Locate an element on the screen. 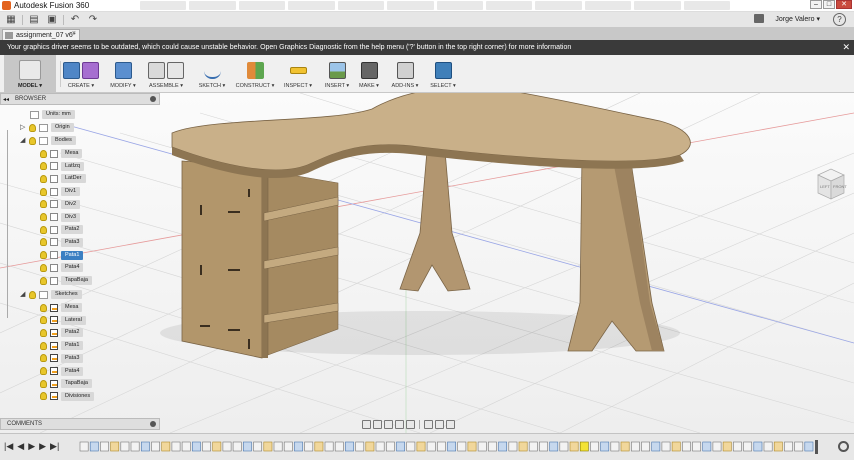 The height and width of the screenshot is (460, 854). tree-row-bodies: ◢ Bodies is located at coordinates (48, 140).